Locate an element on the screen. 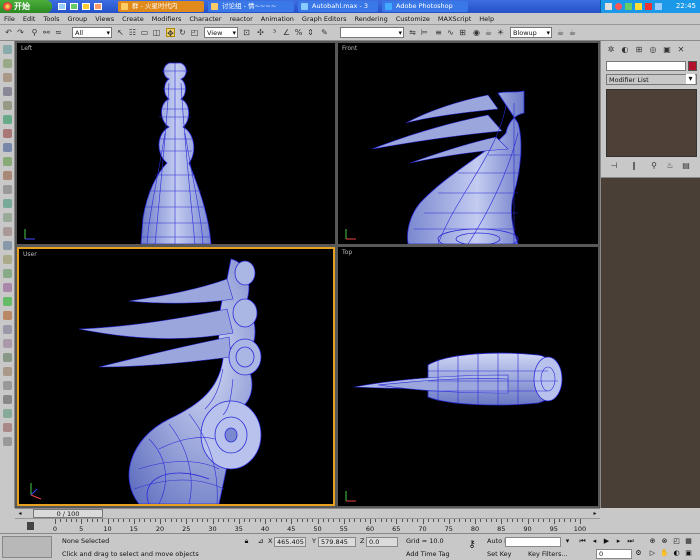 This screenshot has height=560, width=700. mini-curve-editor-icon is located at coordinates (30, 526).